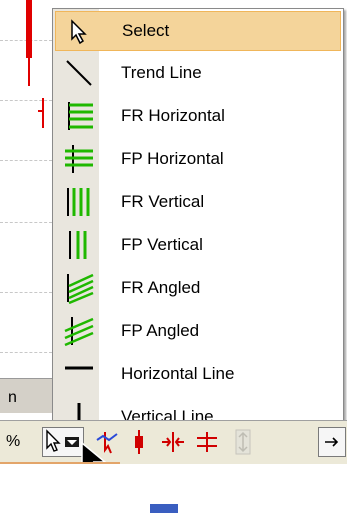 Image resolution: width=347 pixels, height=513 pixels. Describe the element at coordinates (139, 442) in the screenshot. I see `candle-marker-icon` at that location.